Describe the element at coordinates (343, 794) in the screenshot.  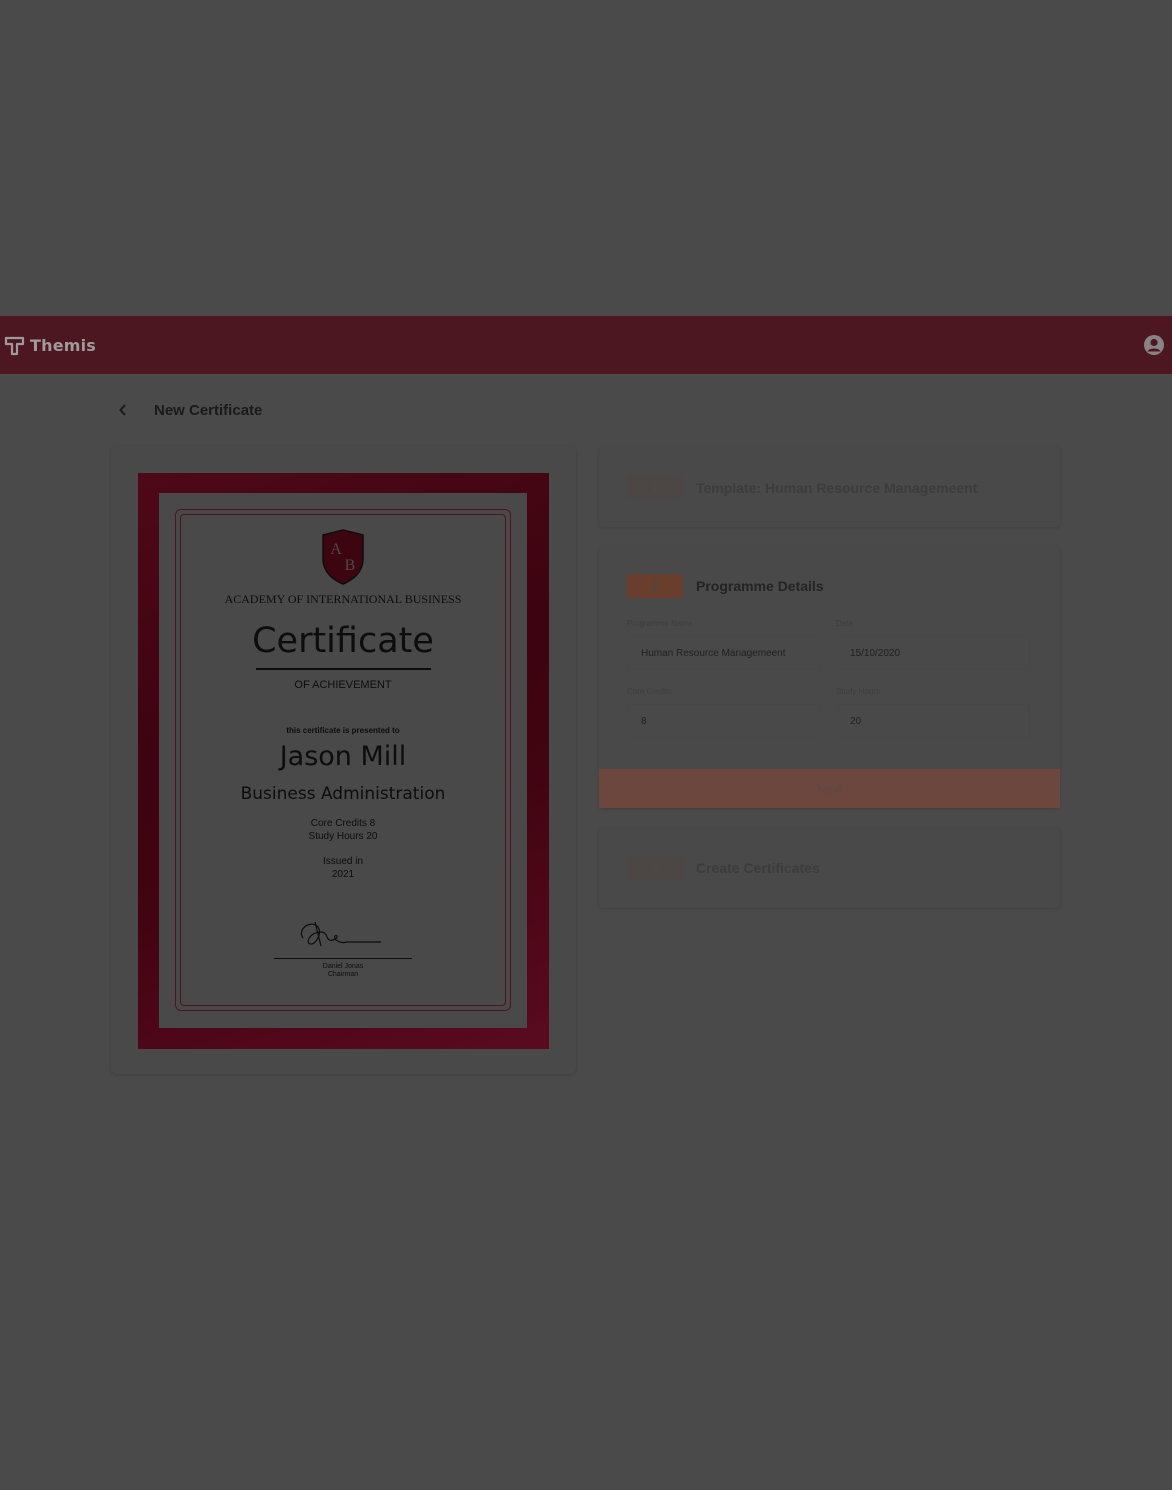
I see `certificate-programme: Business Administration` at that location.